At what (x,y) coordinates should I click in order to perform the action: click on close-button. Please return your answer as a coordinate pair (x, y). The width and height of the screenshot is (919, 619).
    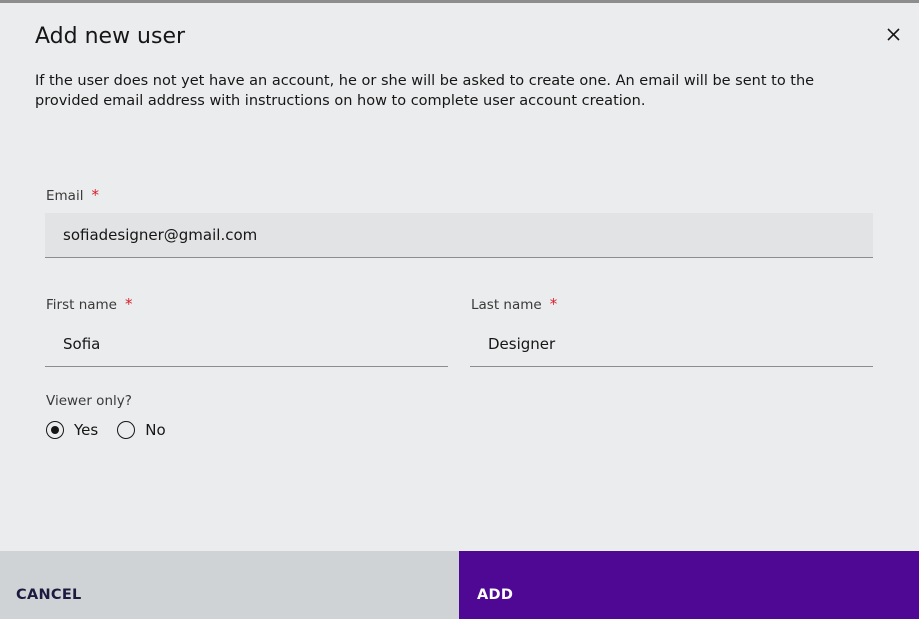
    Looking at the image, I should click on (893, 34).